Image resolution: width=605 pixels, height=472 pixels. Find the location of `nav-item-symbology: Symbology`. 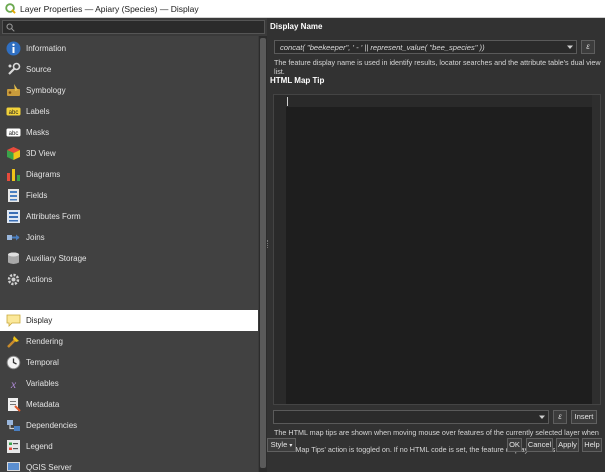

nav-item-symbology: Symbology is located at coordinates (129, 90).